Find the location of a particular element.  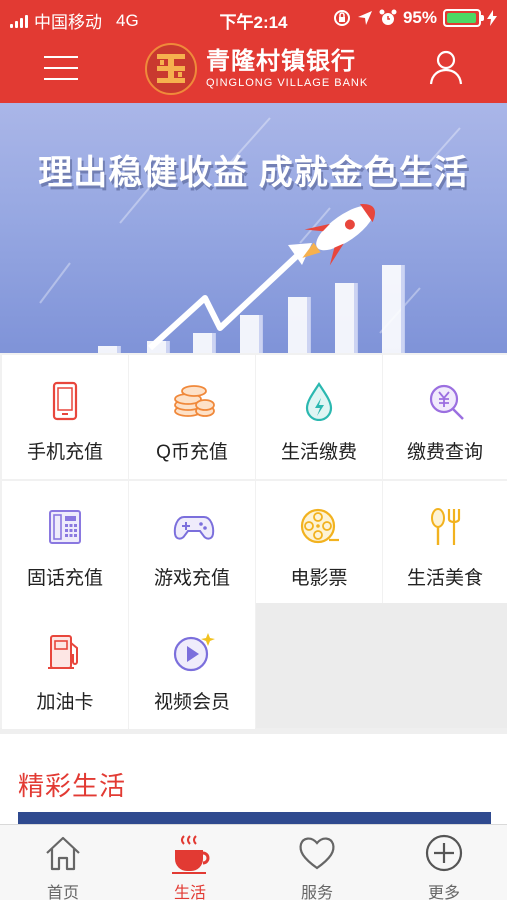

tab-life: 生活 is located at coordinates (190, 862).